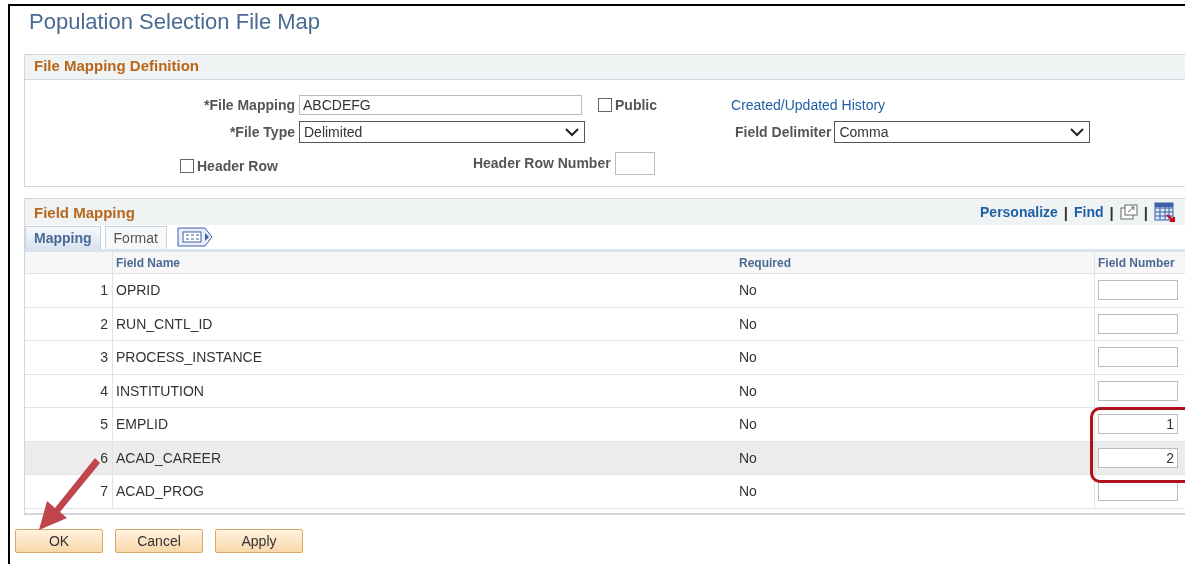  What do you see at coordinates (249, 104) in the screenshot?
I see `field-label: *File Mapping` at bounding box center [249, 104].